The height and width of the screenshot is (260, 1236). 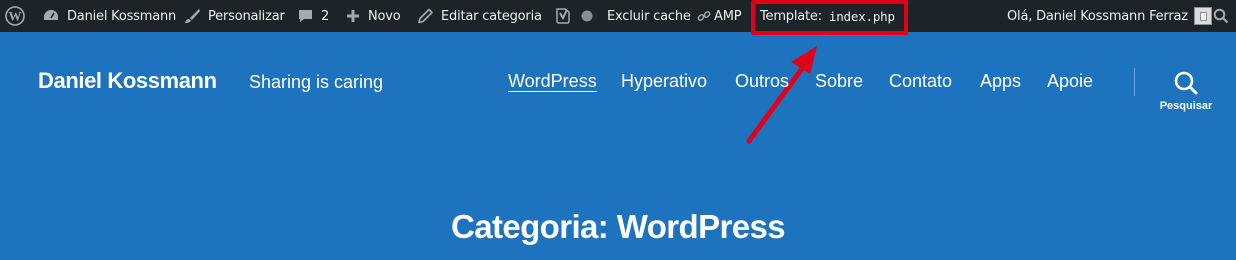 I want to click on menu-item-sobre: Sobre, so click(x=839, y=81).